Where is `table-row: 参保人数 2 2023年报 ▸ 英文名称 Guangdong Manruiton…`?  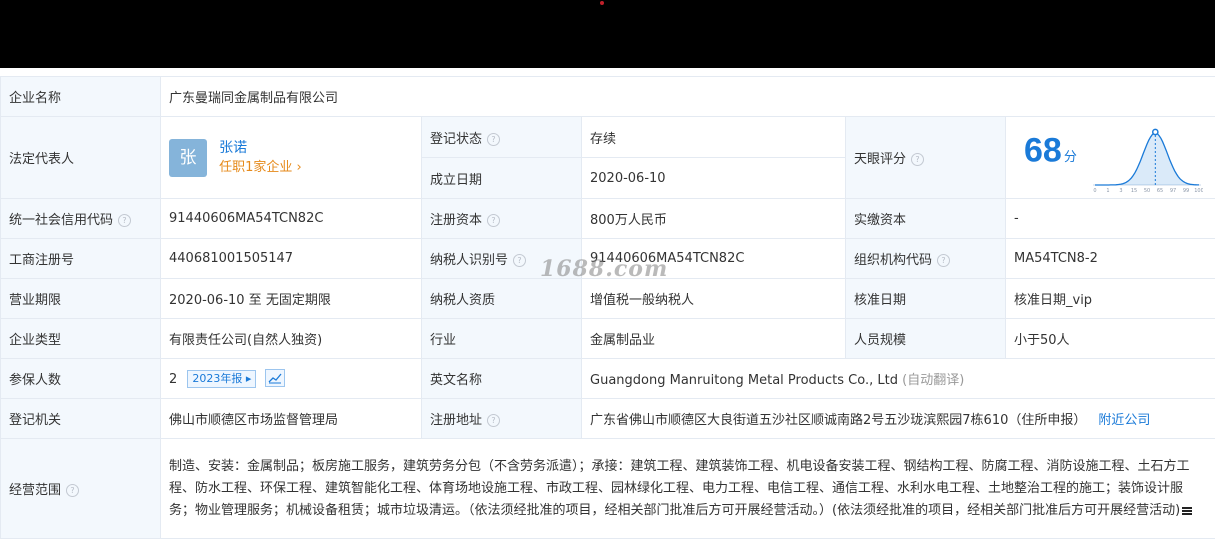
table-row: 参保人数 2 2023年报 ▸ 英文名称 Guangdong Manruiton… is located at coordinates (608, 379).